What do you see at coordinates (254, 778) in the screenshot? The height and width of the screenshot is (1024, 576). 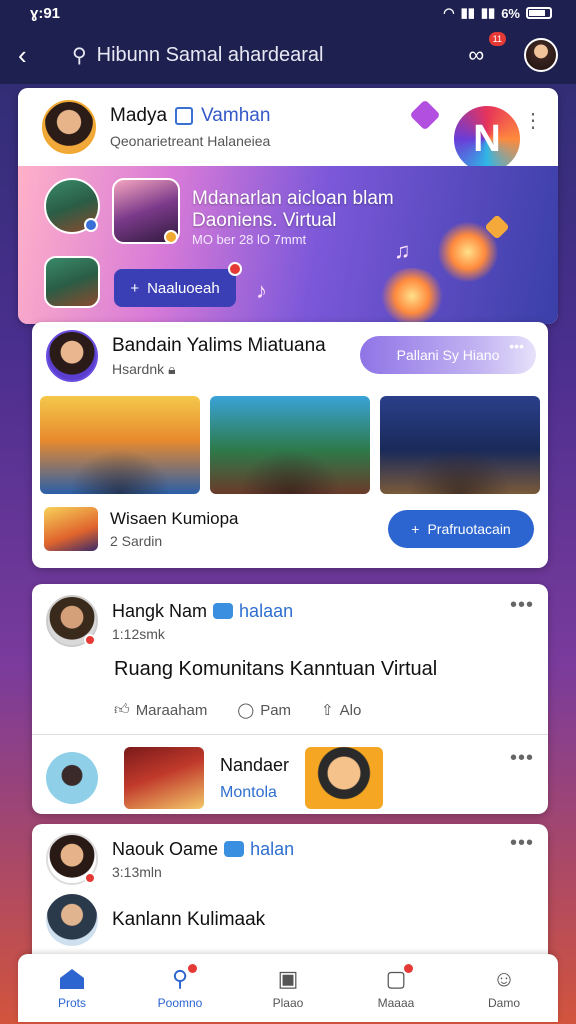 I see `attachment-info: Nandaer Montola` at bounding box center [254, 778].